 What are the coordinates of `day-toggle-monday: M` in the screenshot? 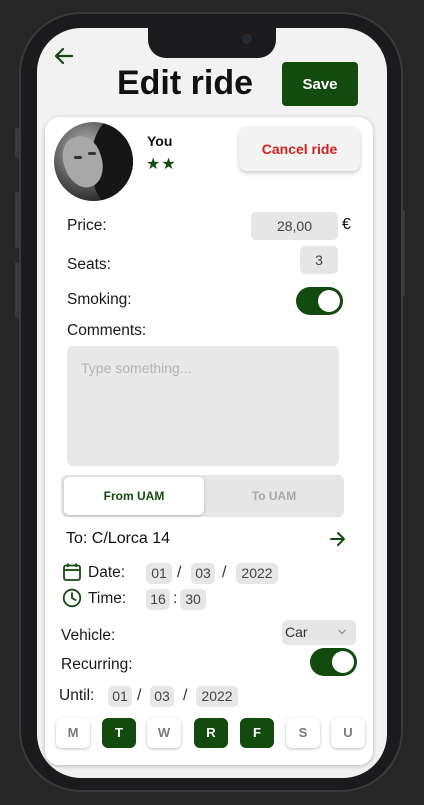 It's located at (73, 733).